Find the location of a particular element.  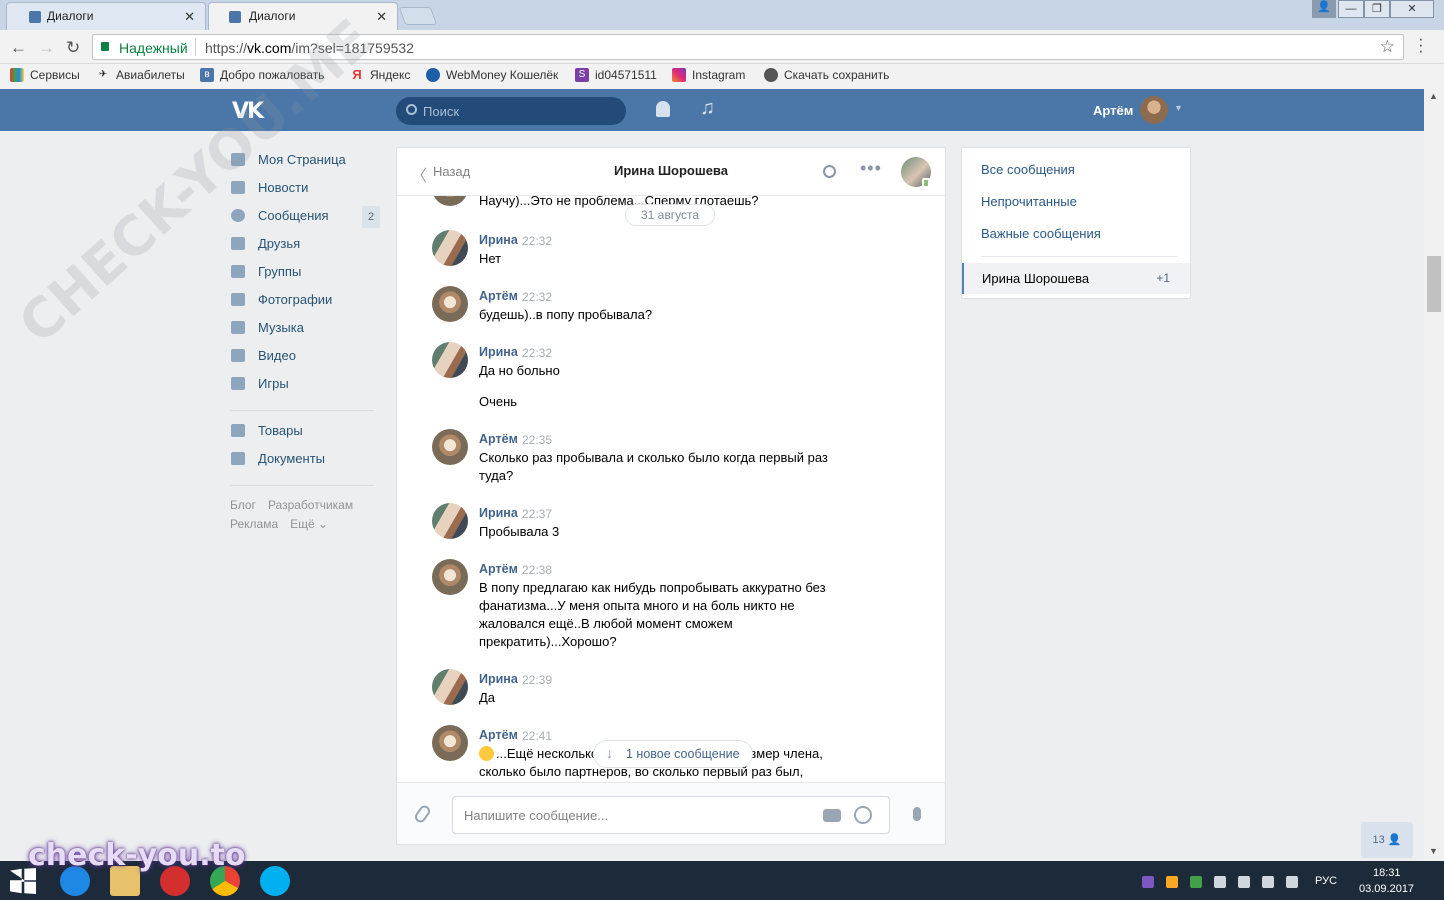

skype-icon is located at coordinates (275, 881).